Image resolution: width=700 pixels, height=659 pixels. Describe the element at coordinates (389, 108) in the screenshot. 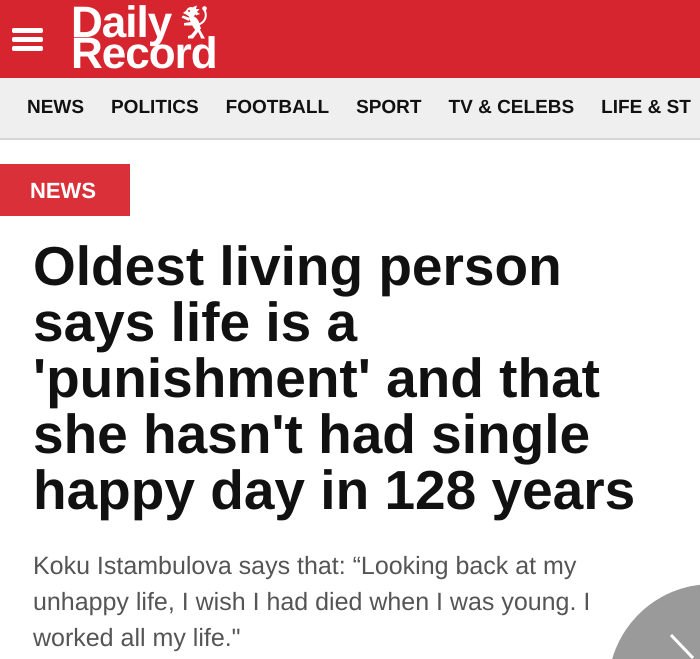

I see `nav-link: SPORT` at that location.